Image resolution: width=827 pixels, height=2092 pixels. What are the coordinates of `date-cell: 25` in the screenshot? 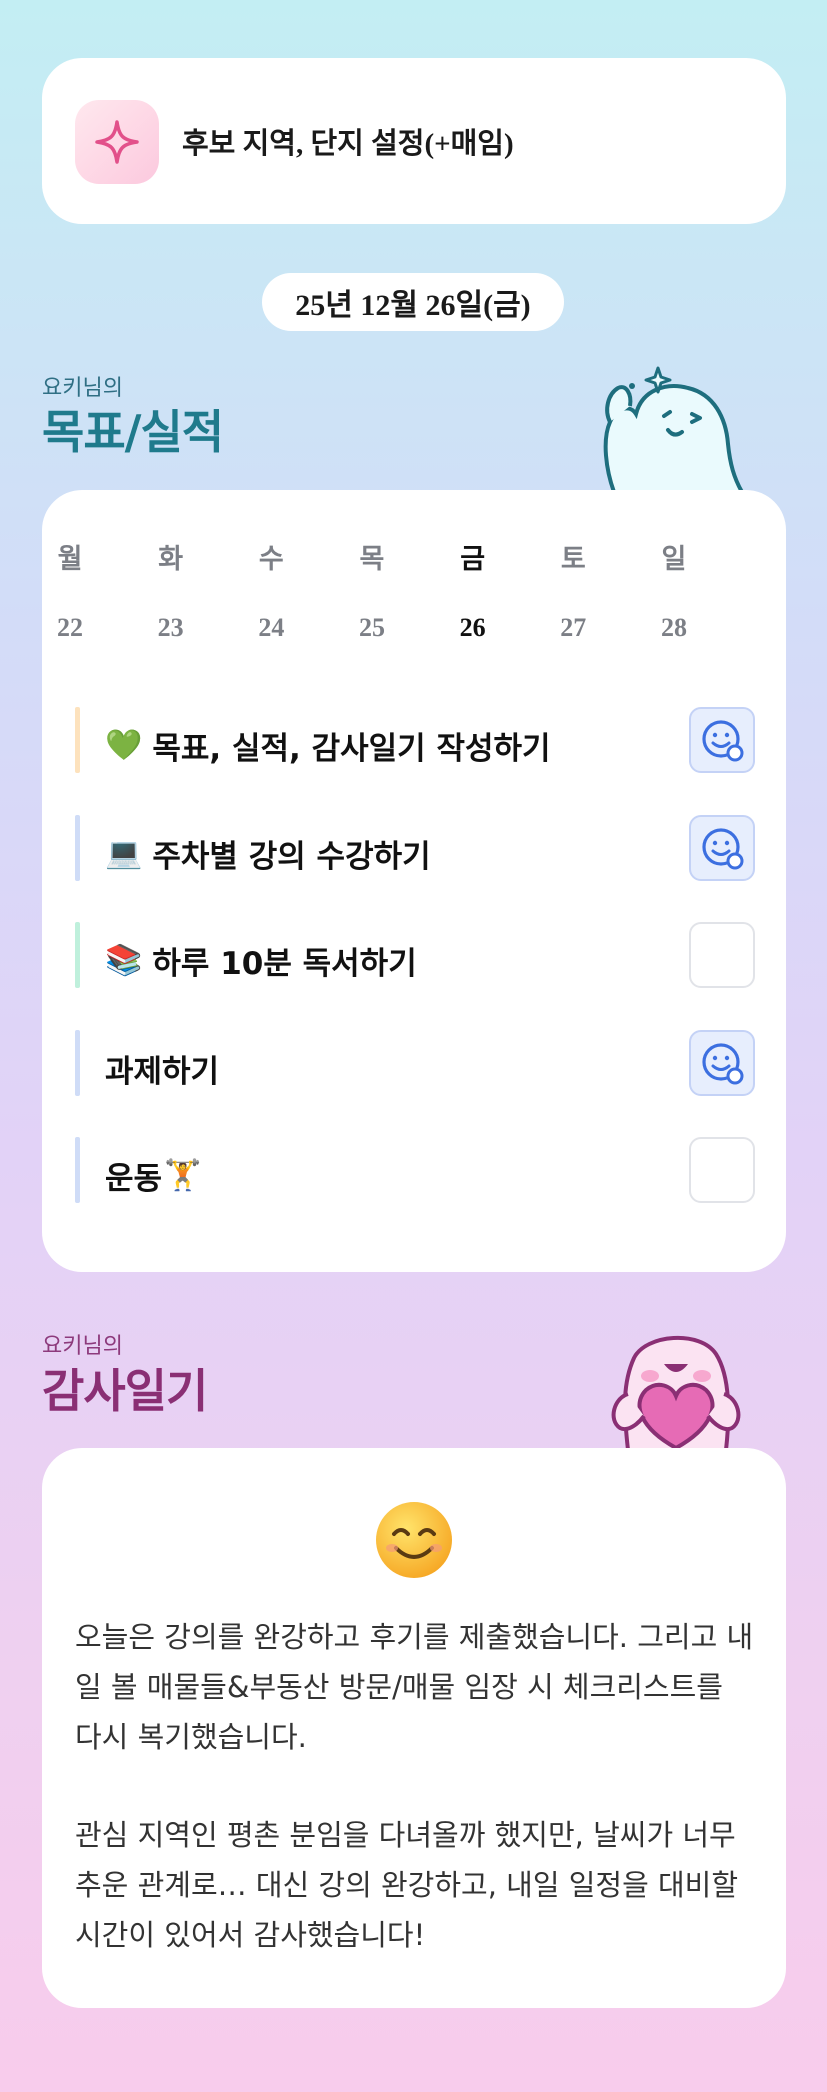 It's located at (372, 628).